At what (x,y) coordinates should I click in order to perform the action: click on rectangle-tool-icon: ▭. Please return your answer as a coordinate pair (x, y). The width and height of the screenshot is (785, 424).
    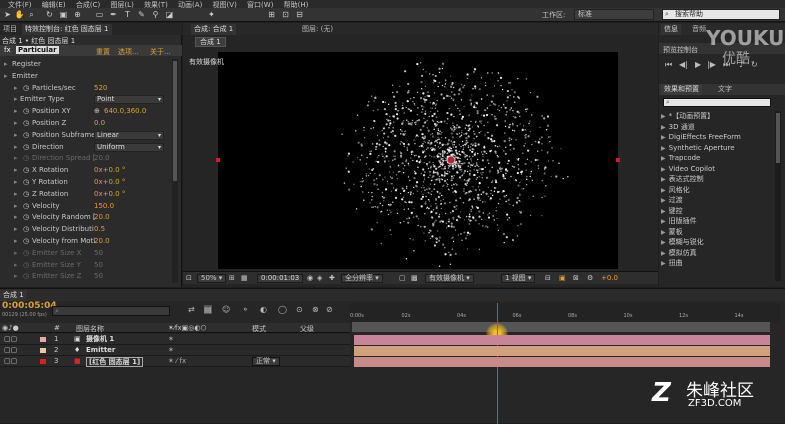
    Looking at the image, I should click on (99, 14).